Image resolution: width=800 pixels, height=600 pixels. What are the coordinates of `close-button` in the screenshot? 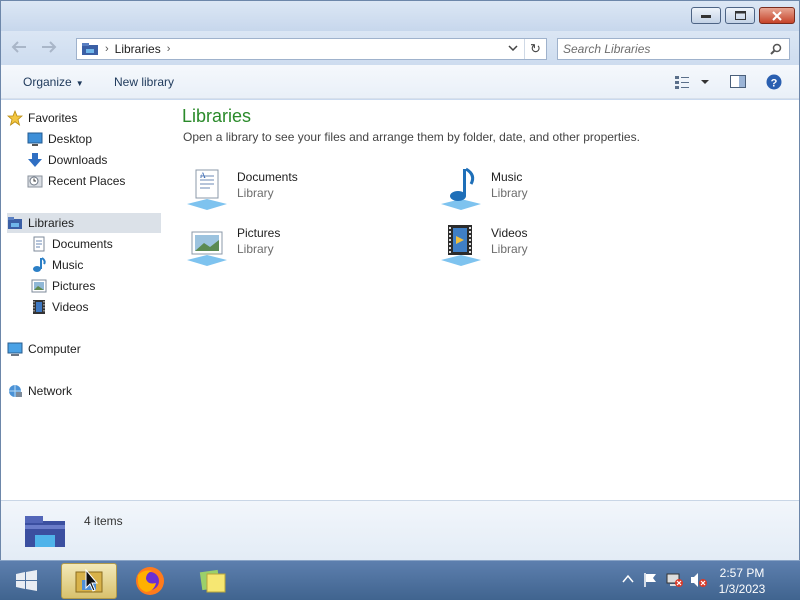 It's located at (777, 15).